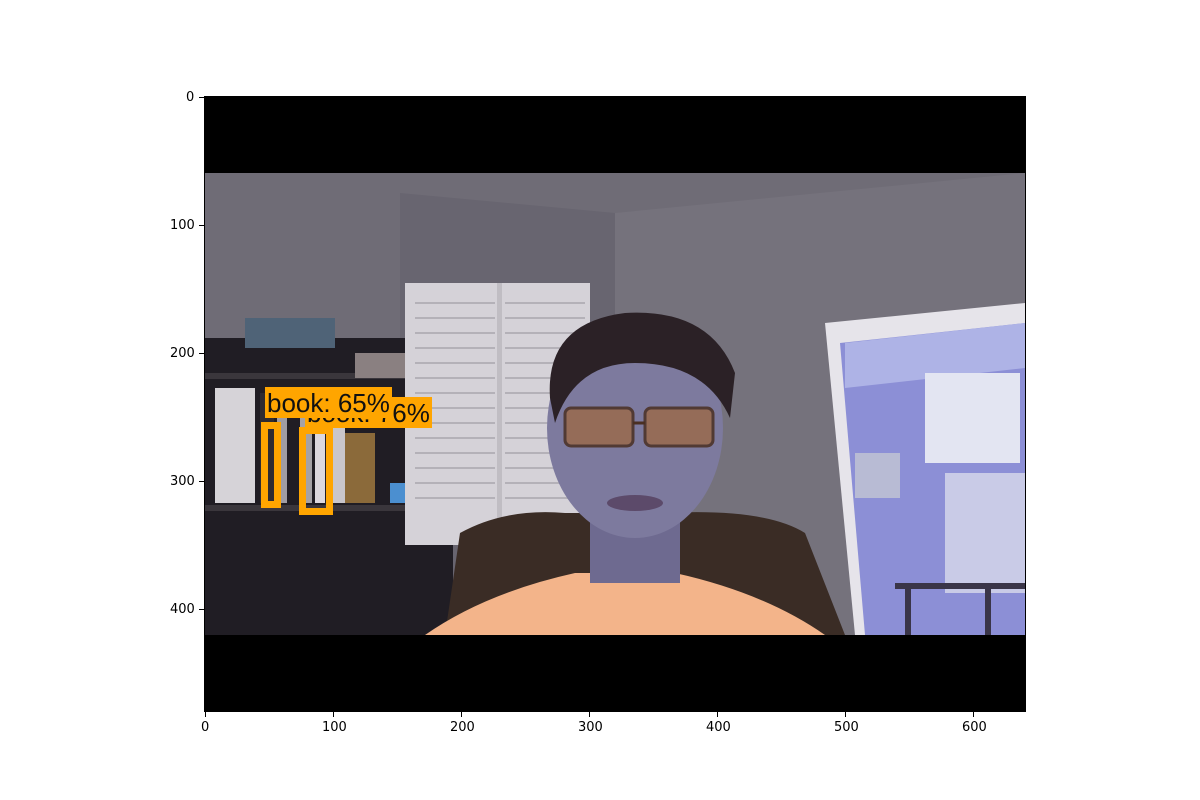 The image size is (1200, 800). Describe the element at coordinates (590, 727) in the screenshot. I see `x-tick-label: 300` at that location.